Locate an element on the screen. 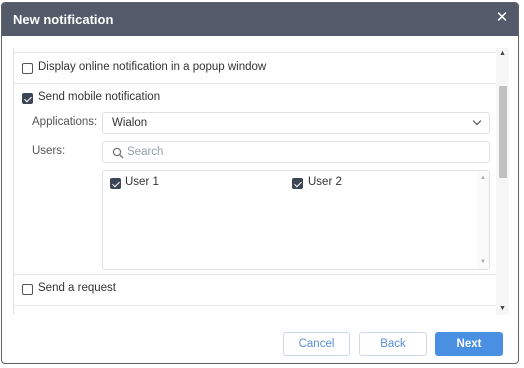 The image size is (524, 368). dialog-title: New notification is located at coordinates (63, 19).